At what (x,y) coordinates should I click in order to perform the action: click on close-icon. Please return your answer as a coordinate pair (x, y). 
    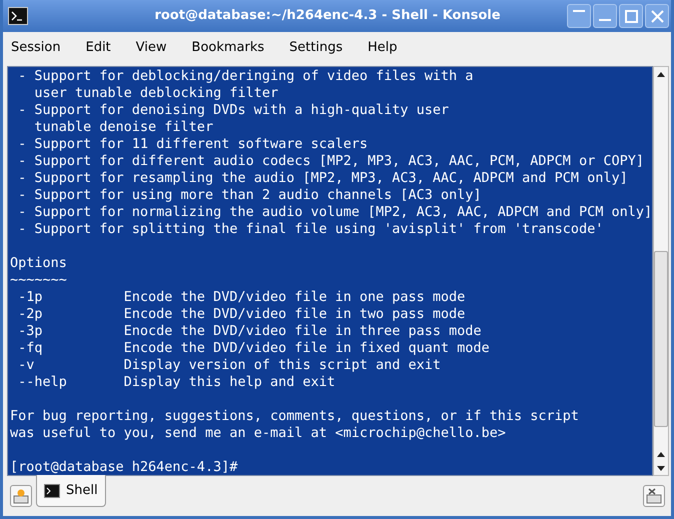
    Looking at the image, I should click on (657, 16).